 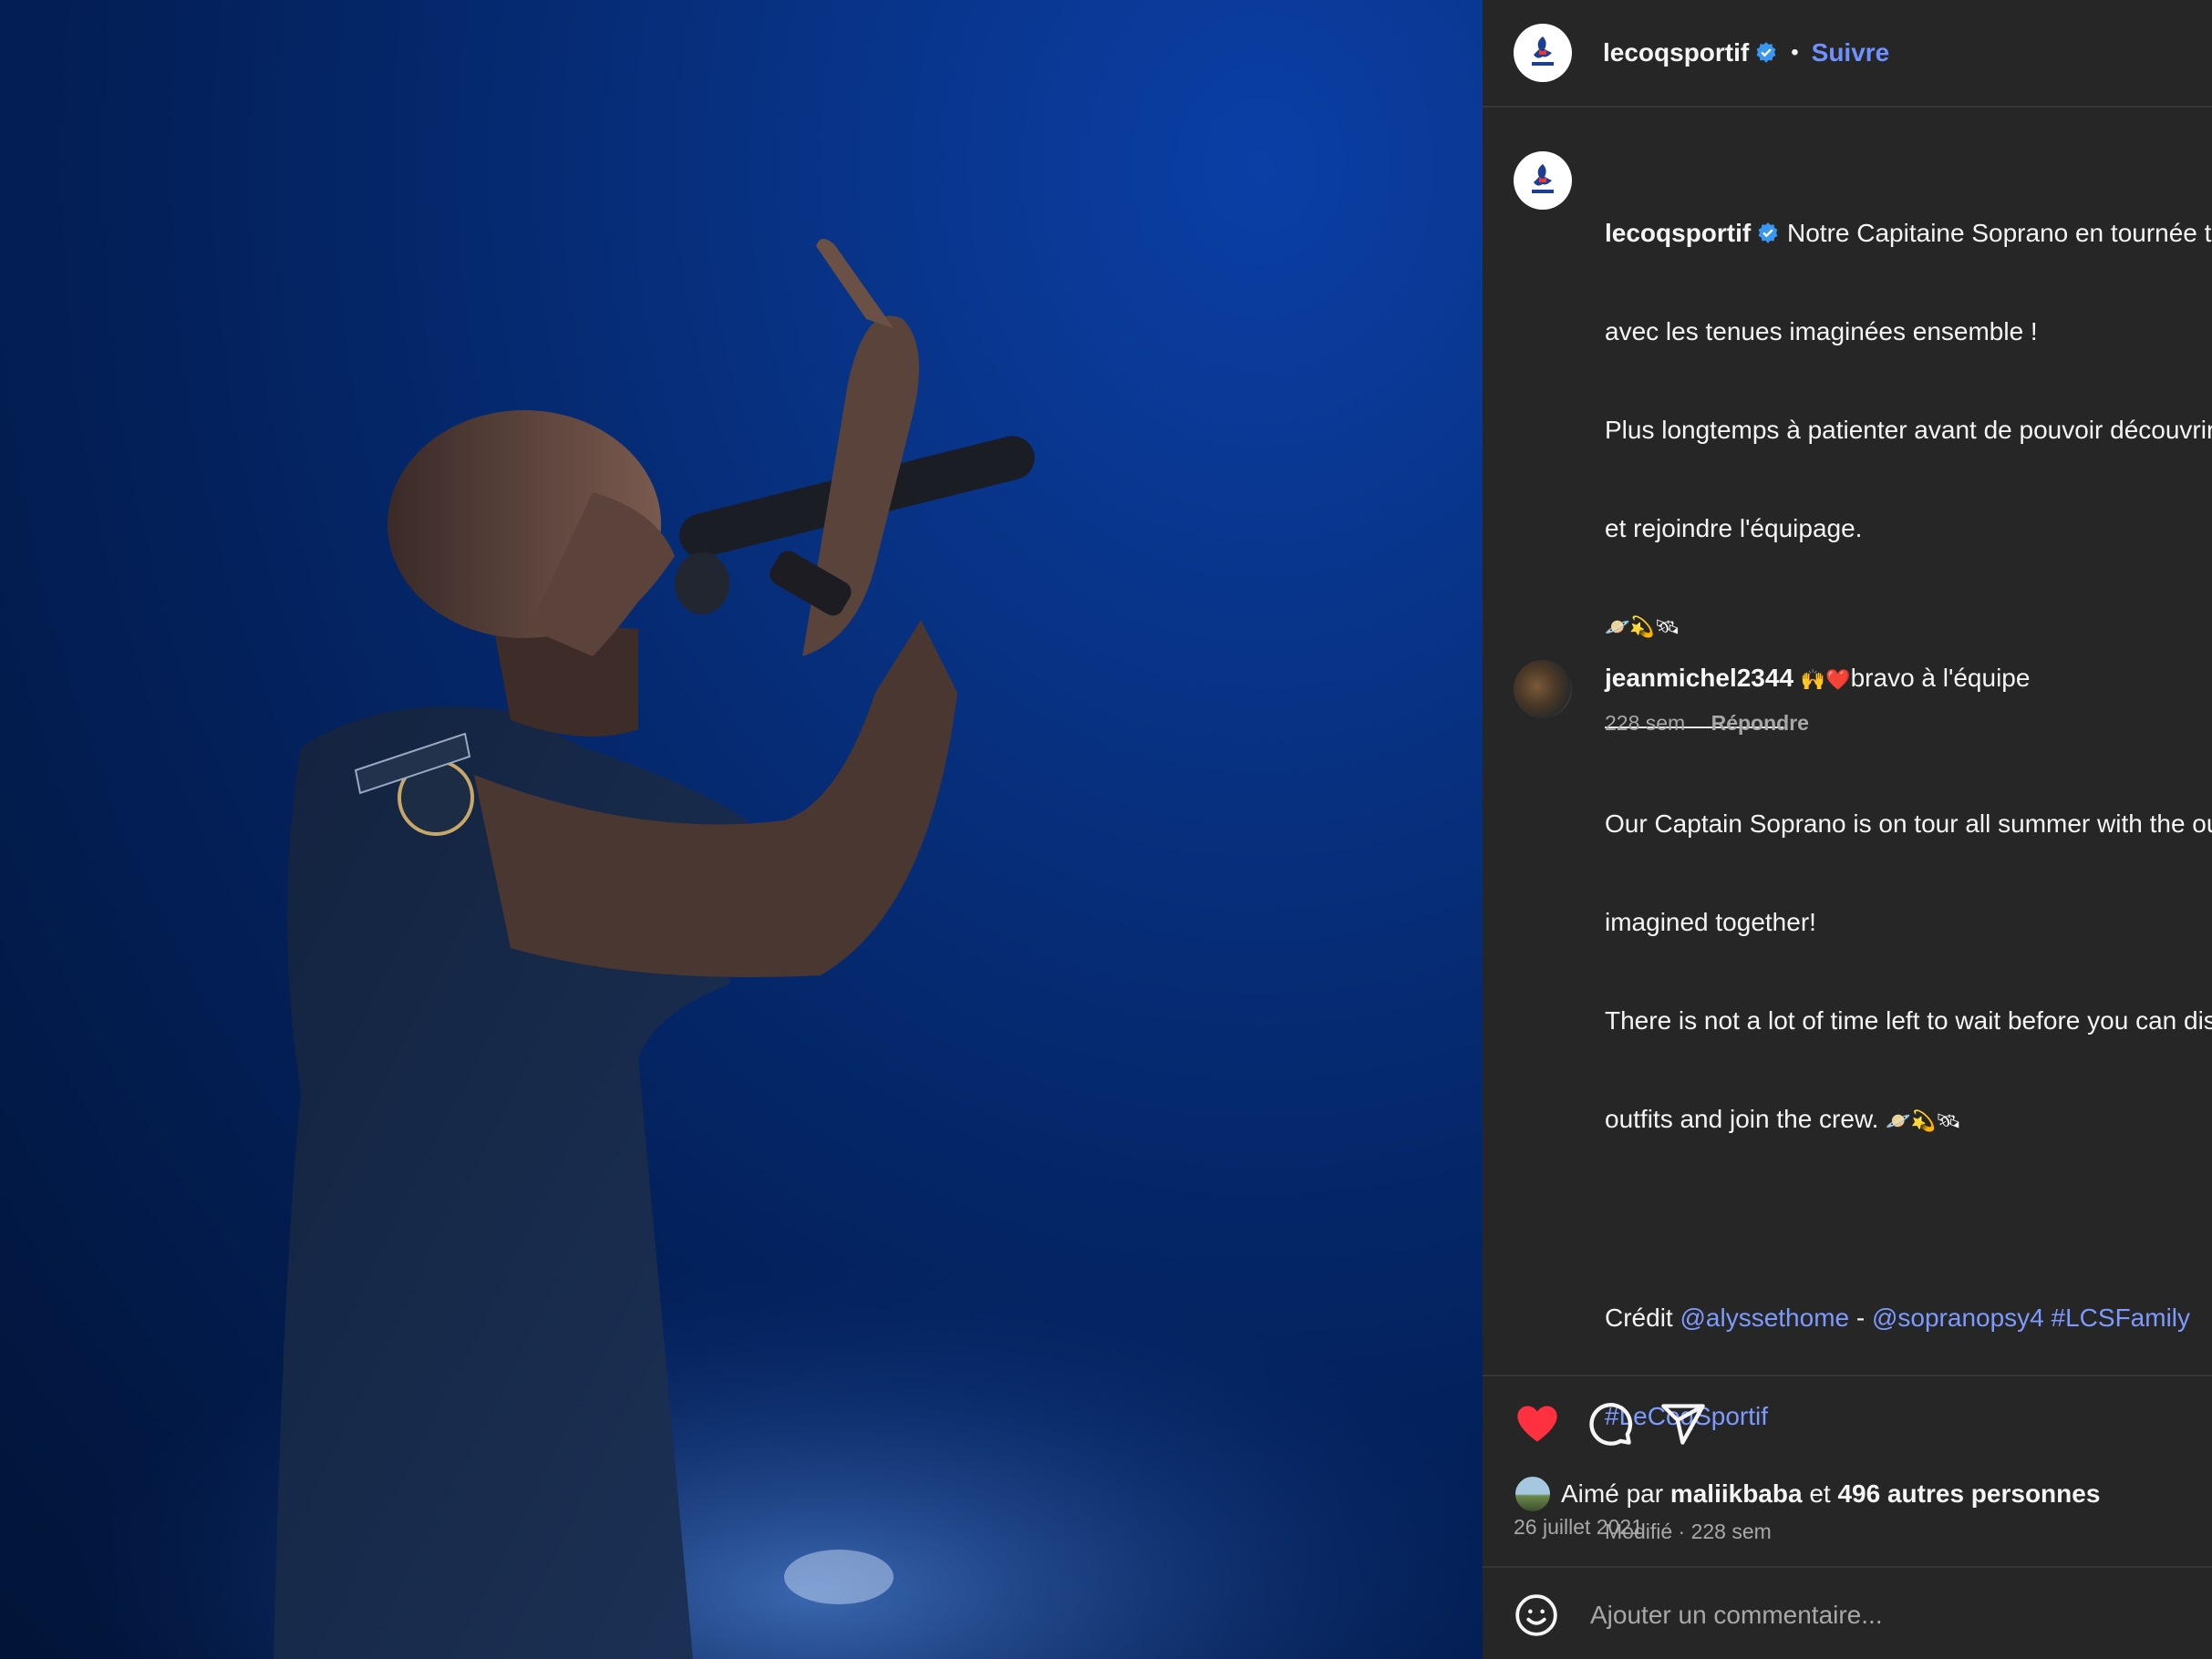 What do you see at coordinates (1958, 1318) in the screenshot?
I see `mention-link: @sopranopsy4` at bounding box center [1958, 1318].